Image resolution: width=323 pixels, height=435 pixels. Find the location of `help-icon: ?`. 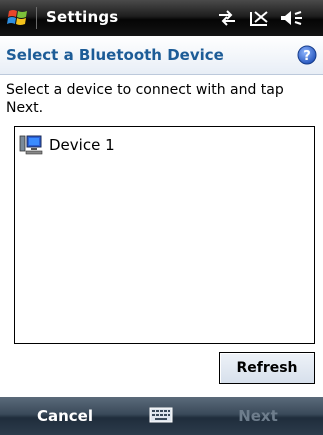

help-icon: ? is located at coordinates (307, 55).